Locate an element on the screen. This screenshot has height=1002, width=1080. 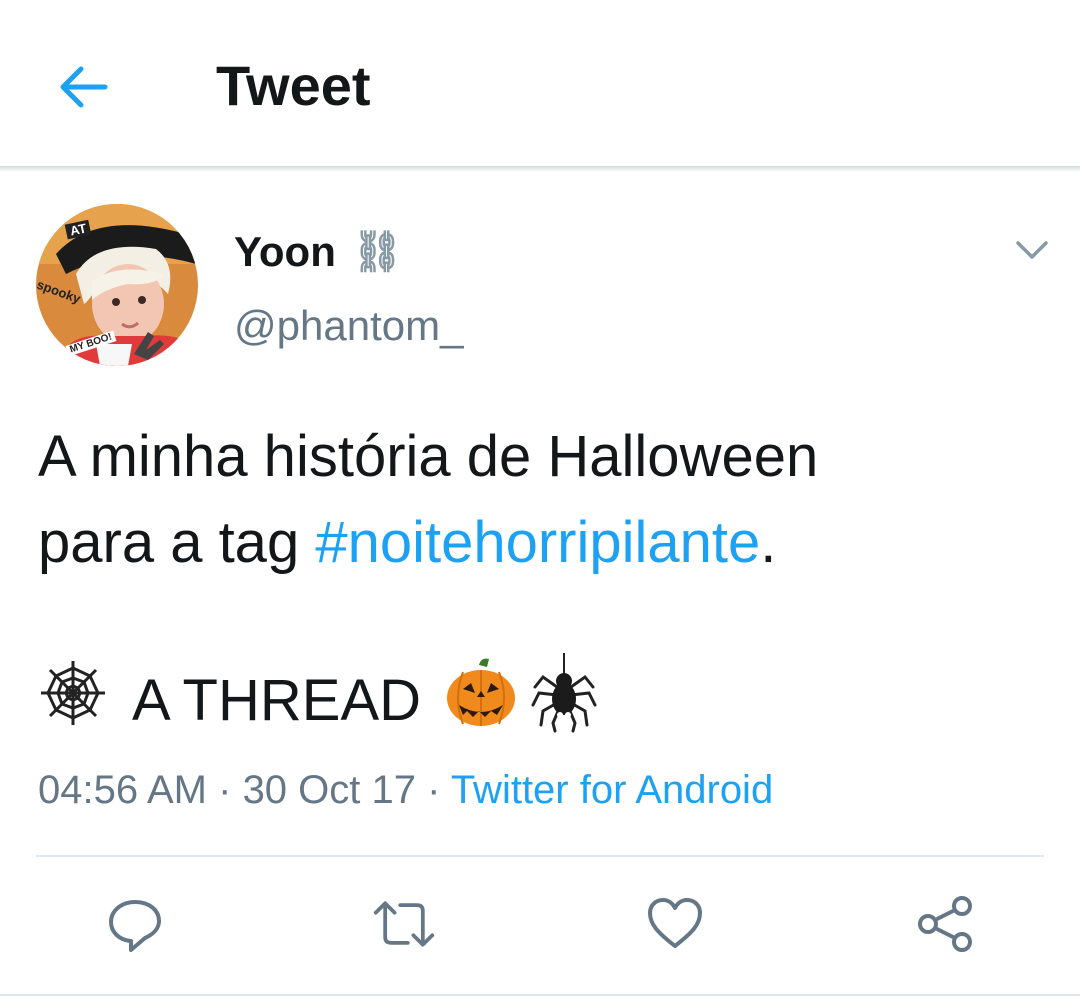
tweet-menu-button is located at coordinates (1032, 250).